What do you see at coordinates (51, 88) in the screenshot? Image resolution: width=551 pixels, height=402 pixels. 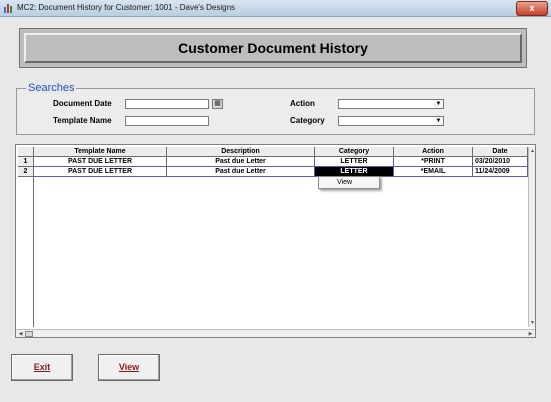 I see `searches-legend: Searches` at bounding box center [51, 88].